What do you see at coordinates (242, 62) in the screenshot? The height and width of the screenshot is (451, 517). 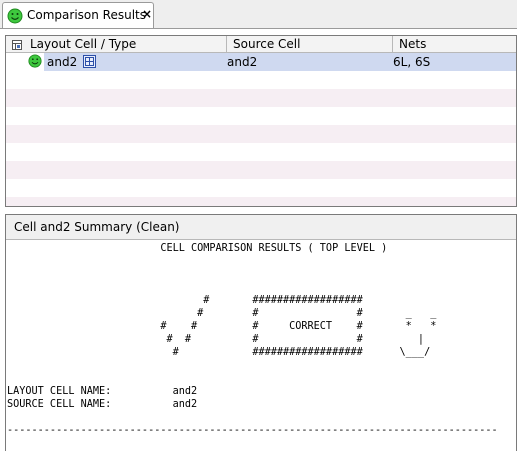 I see `source-cell-name: and2` at bounding box center [242, 62].